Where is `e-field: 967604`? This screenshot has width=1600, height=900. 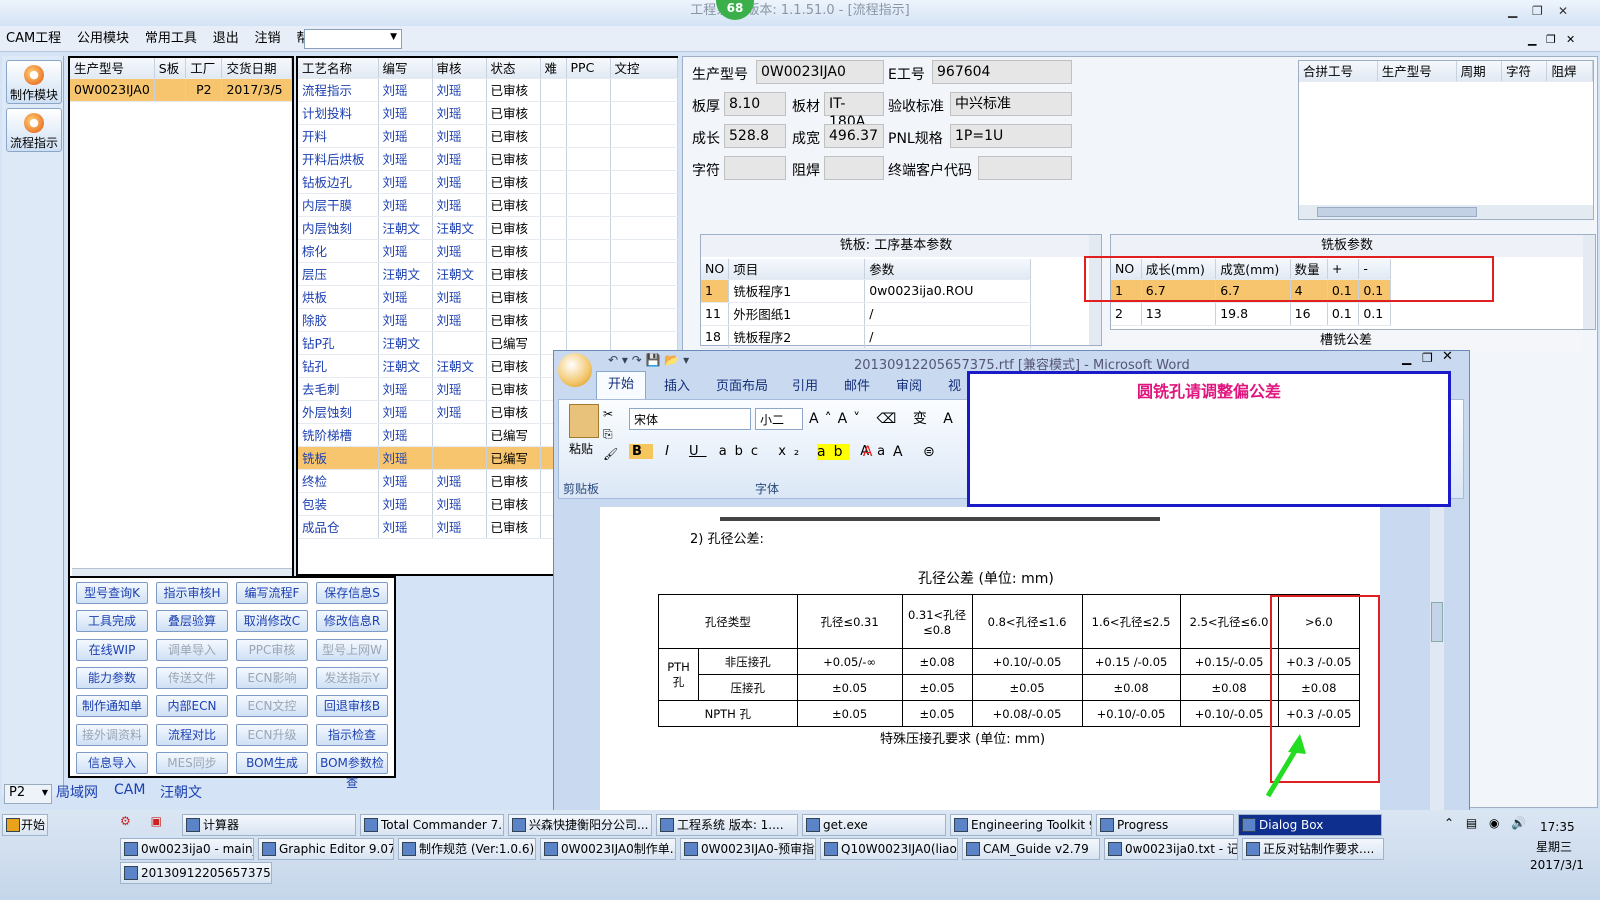 e-field: 967604 is located at coordinates (1002, 72).